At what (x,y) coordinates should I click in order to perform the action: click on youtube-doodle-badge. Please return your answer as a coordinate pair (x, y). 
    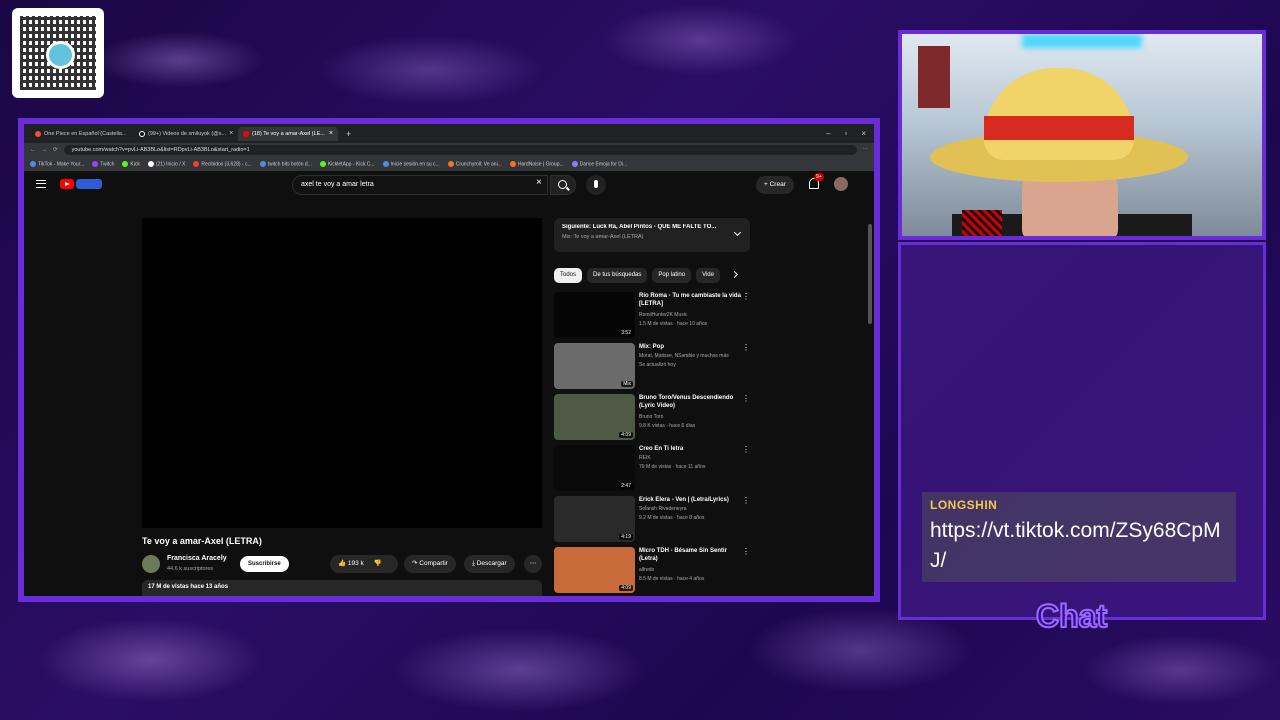
    Looking at the image, I should click on (89, 184).